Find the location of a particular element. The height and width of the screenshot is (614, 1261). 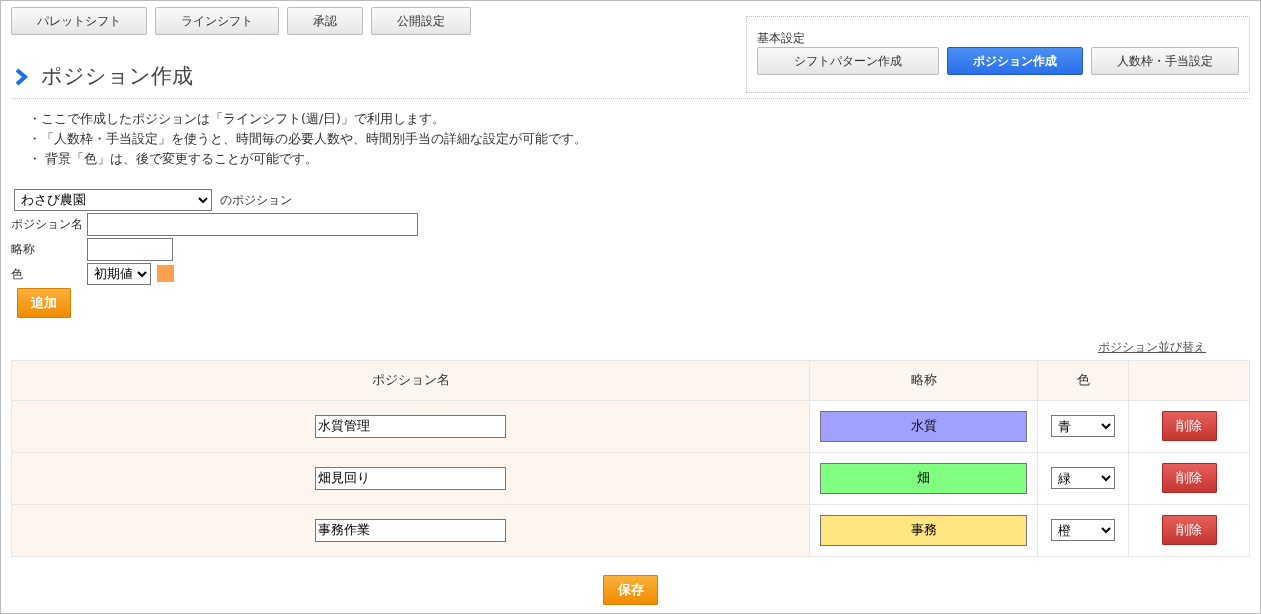

color-select: 緑 is located at coordinates (1083, 478).